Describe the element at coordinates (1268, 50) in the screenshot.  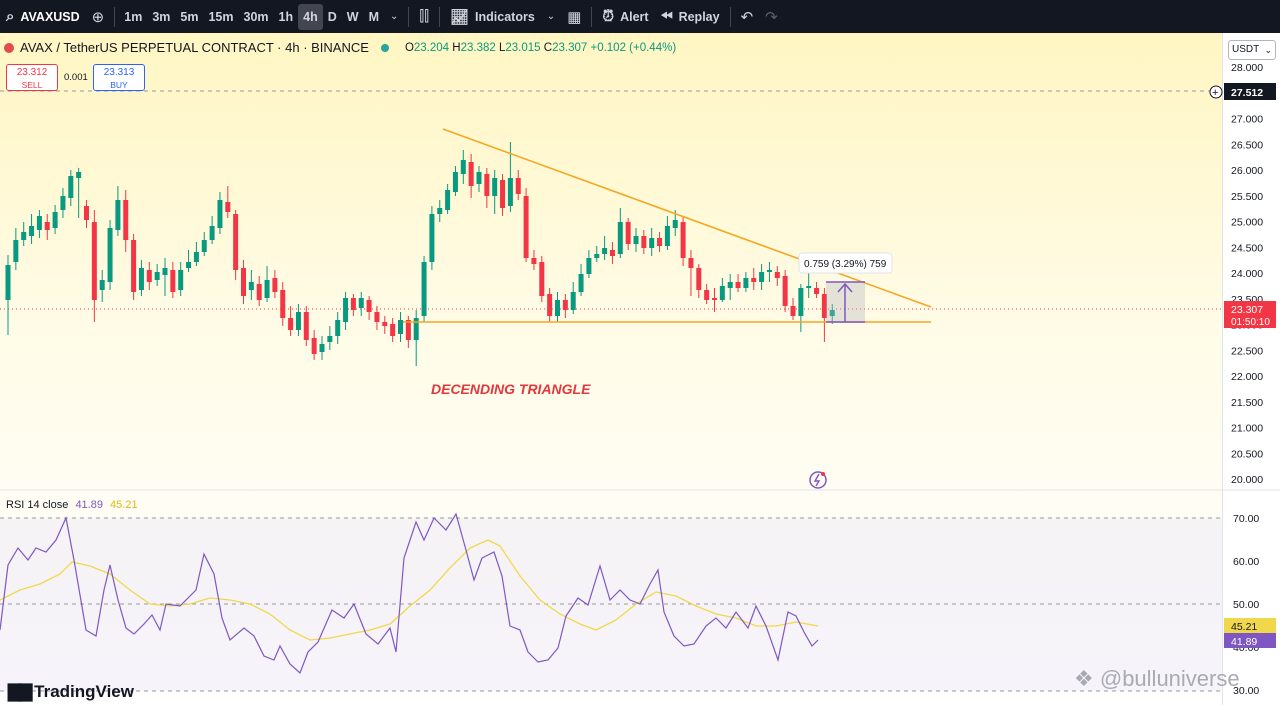
I see `chevron-down-icon: ⌄` at that location.